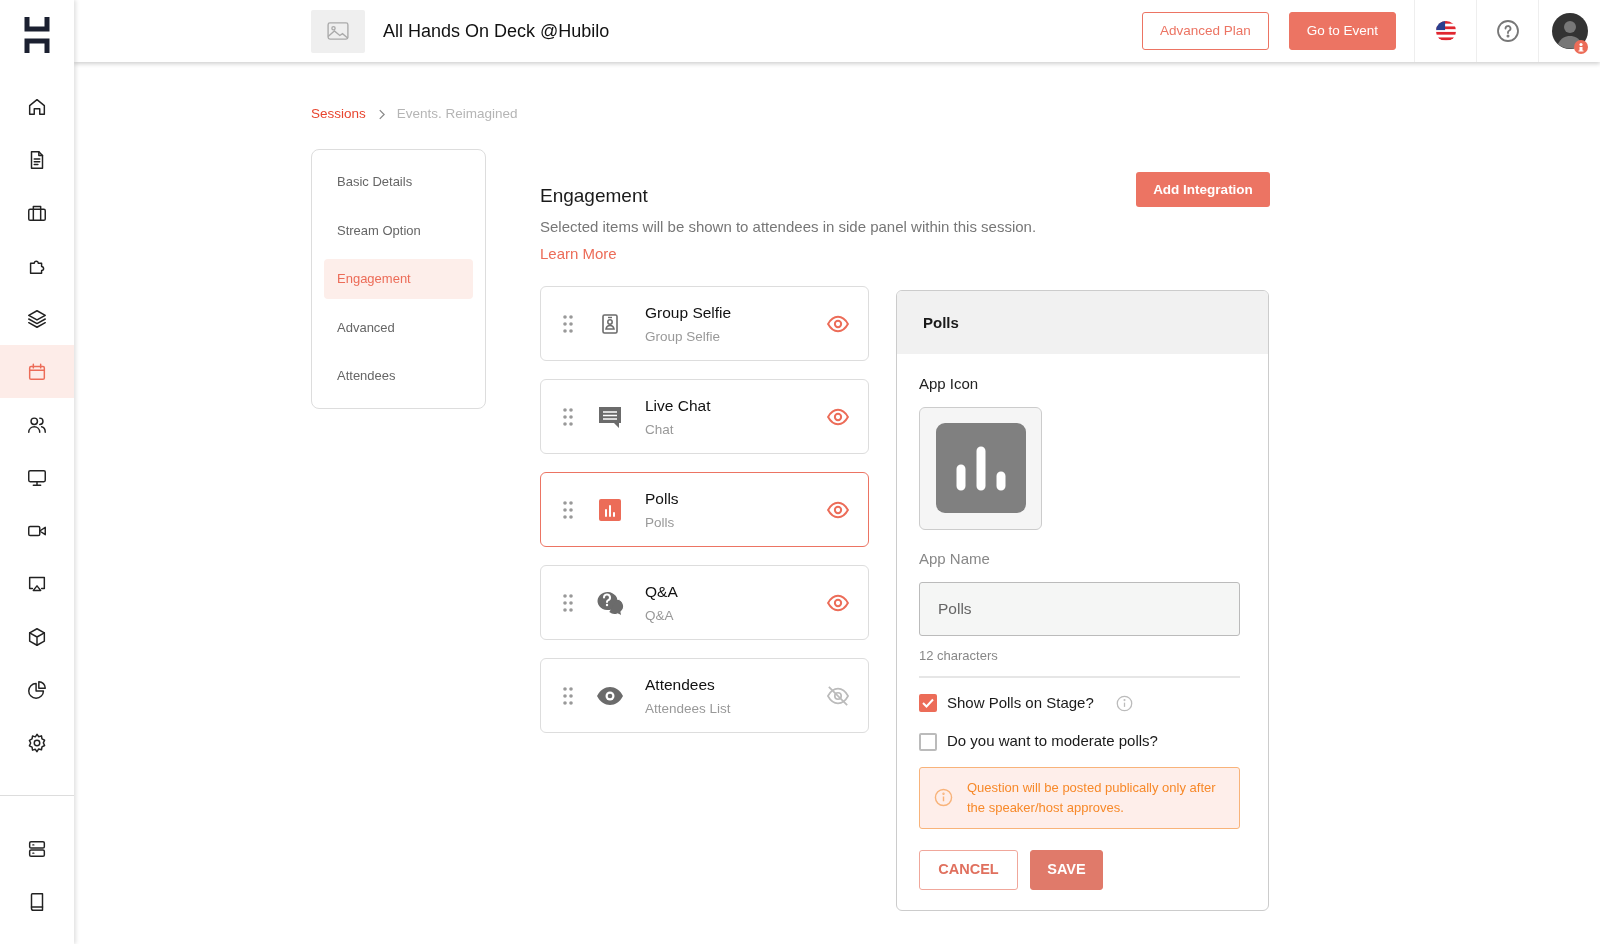  Describe the element at coordinates (704, 510) in the screenshot. I see `app-card: Polls Polls` at that location.